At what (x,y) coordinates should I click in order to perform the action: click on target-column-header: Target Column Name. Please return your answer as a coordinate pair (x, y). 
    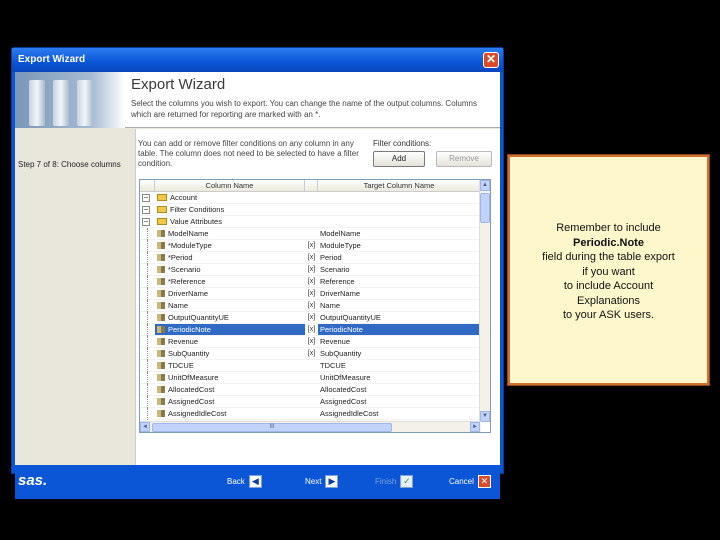
    Looking at the image, I should click on (399, 185).